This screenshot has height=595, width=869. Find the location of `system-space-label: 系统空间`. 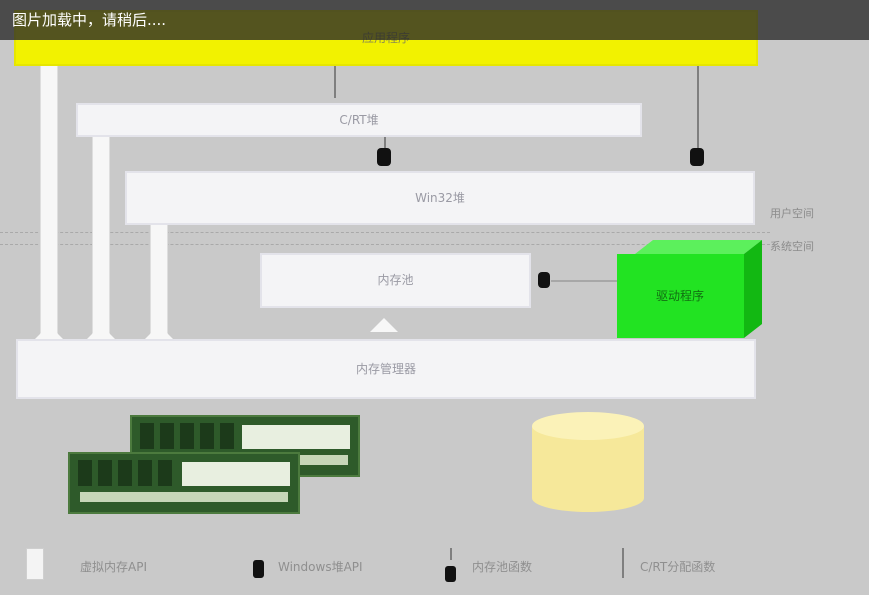

system-space-label: 系统空间 is located at coordinates (792, 246).